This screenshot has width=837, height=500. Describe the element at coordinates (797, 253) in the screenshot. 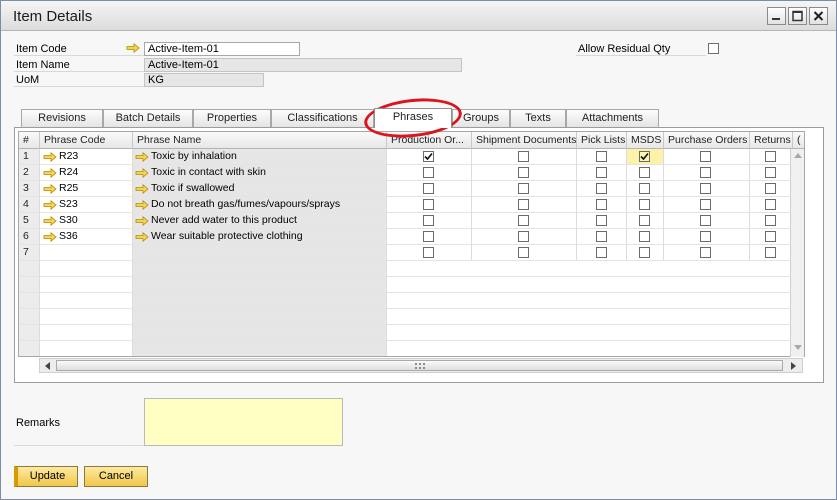

I see `vertical-scrollbar` at that location.